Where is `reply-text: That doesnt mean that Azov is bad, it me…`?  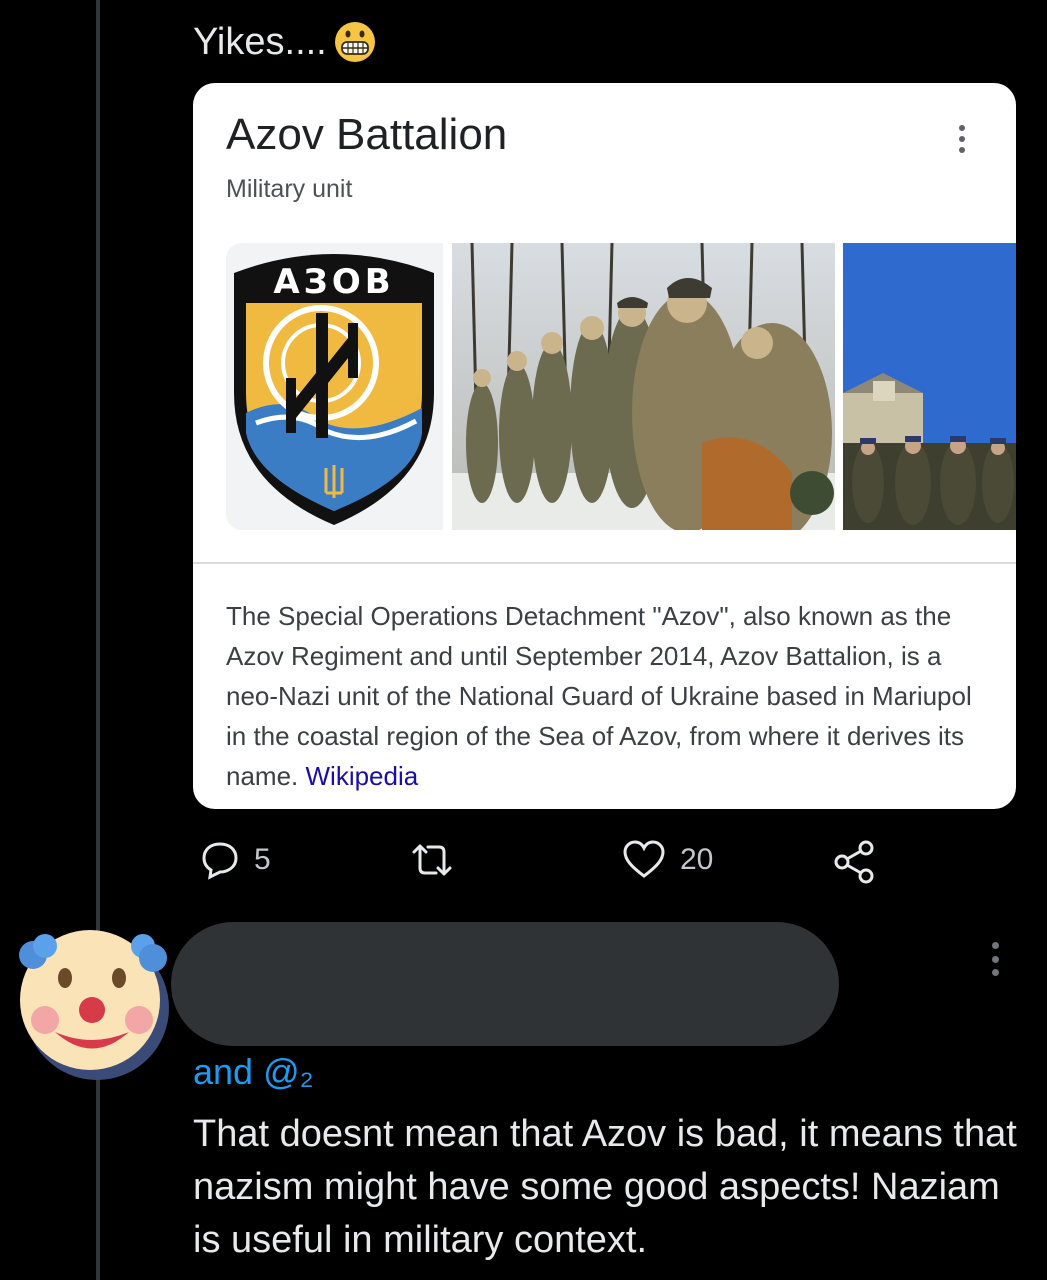
reply-text: That doesnt mean that Azov is bad, it me… is located at coordinates (605, 1187).